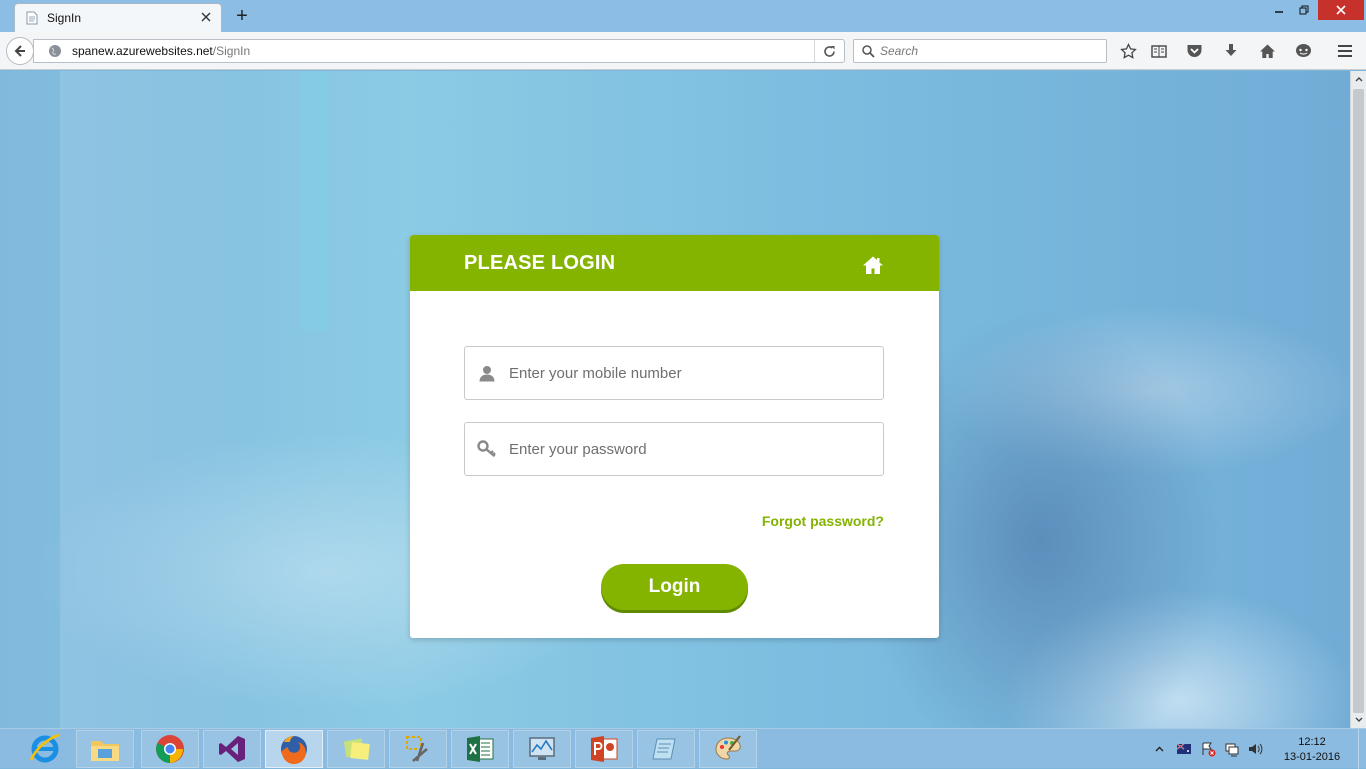  I want to click on sticky-notes-icon, so click(356, 749).